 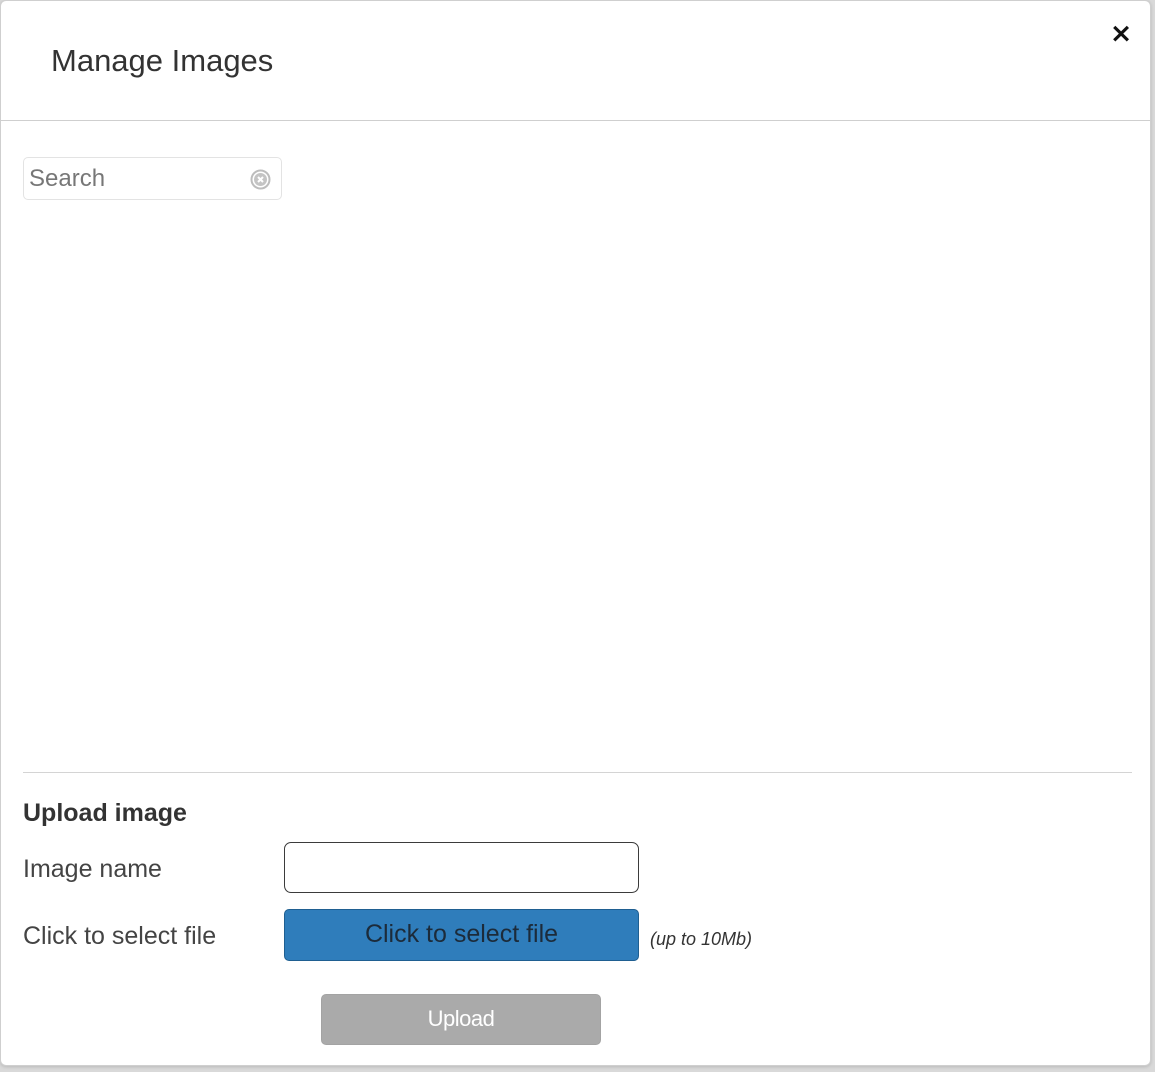 I want to click on dialog-header: Manage Images ×, so click(x=575, y=61).